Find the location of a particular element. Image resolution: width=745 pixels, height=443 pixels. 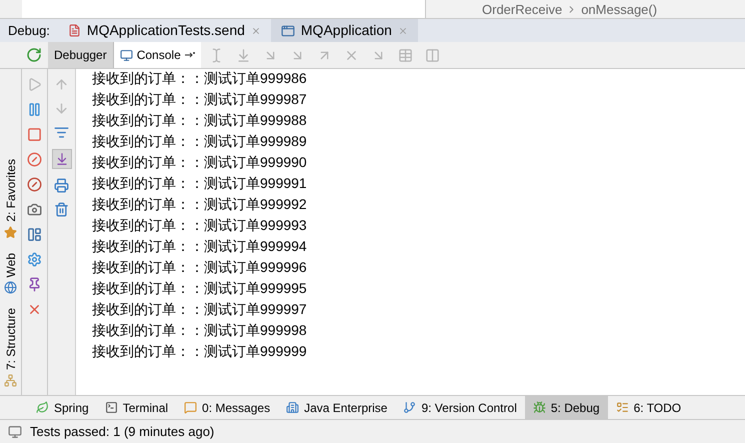

console-line: 接收到的订单：：测试订单999990 is located at coordinates (200, 162).